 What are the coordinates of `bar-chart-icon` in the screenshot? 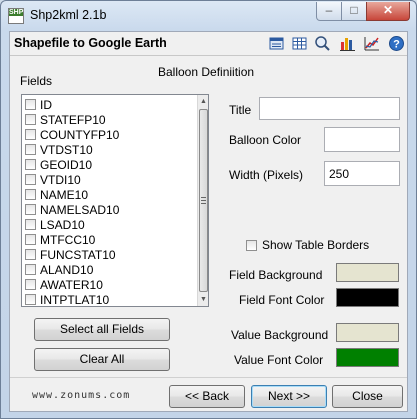 It's located at (347, 43).